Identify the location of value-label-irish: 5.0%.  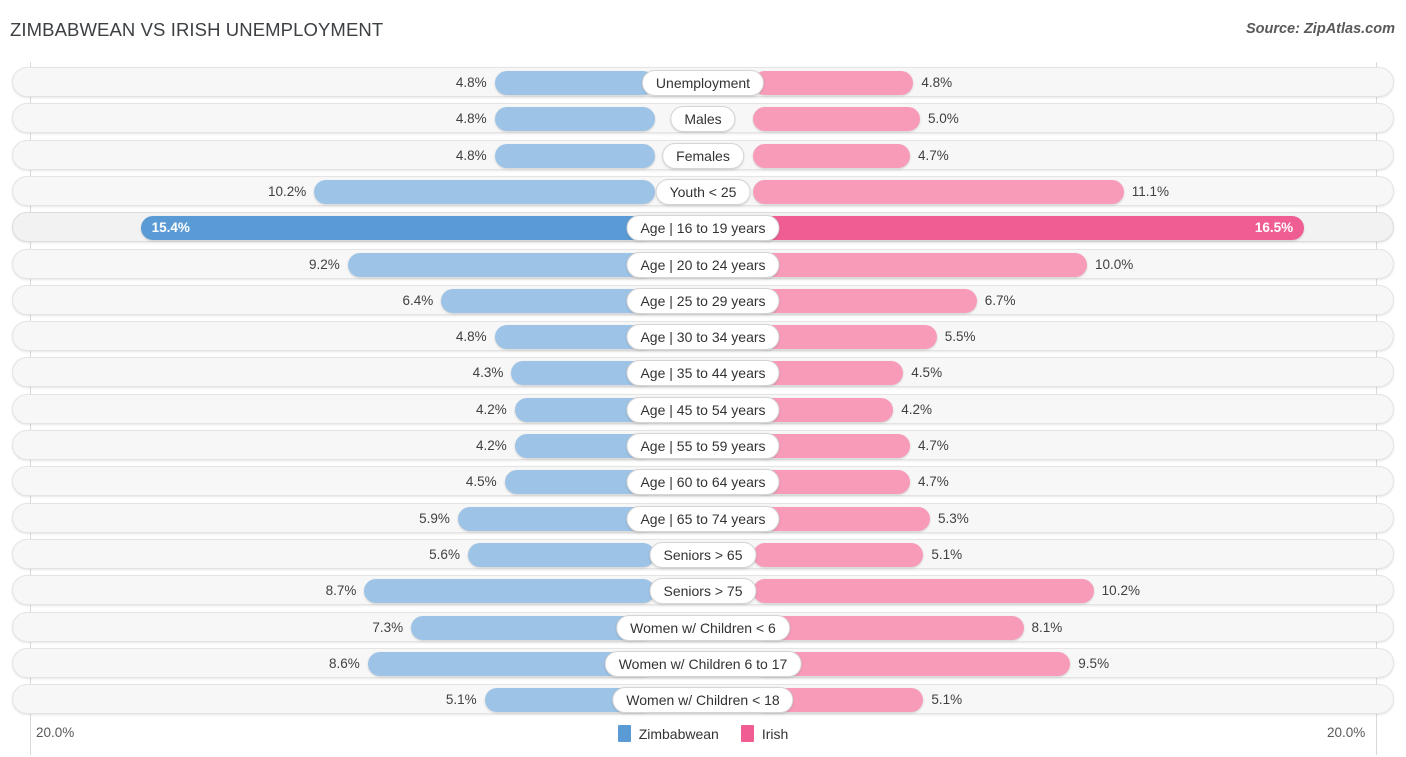
(943, 119).